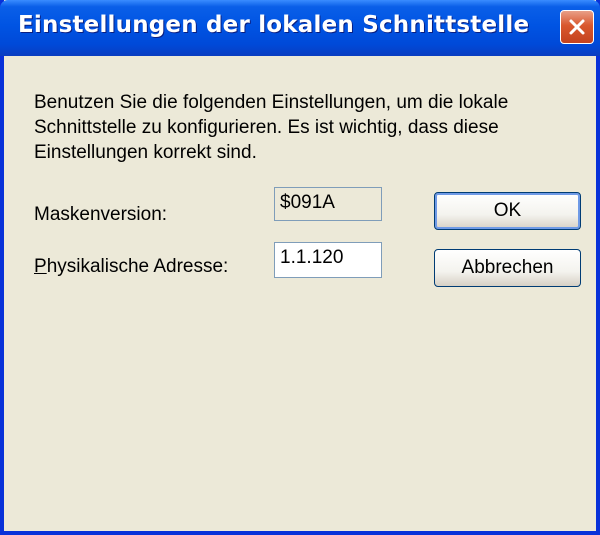 Image resolution: width=600 pixels, height=535 pixels. I want to click on close-button, so click(577, 27).